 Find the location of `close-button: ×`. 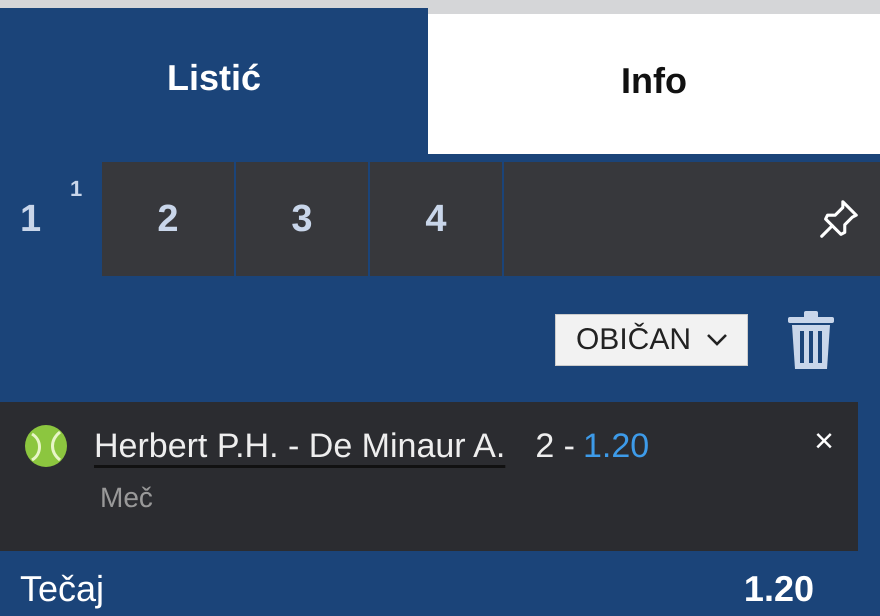

close-button: × is located at coordinates (824, 441).